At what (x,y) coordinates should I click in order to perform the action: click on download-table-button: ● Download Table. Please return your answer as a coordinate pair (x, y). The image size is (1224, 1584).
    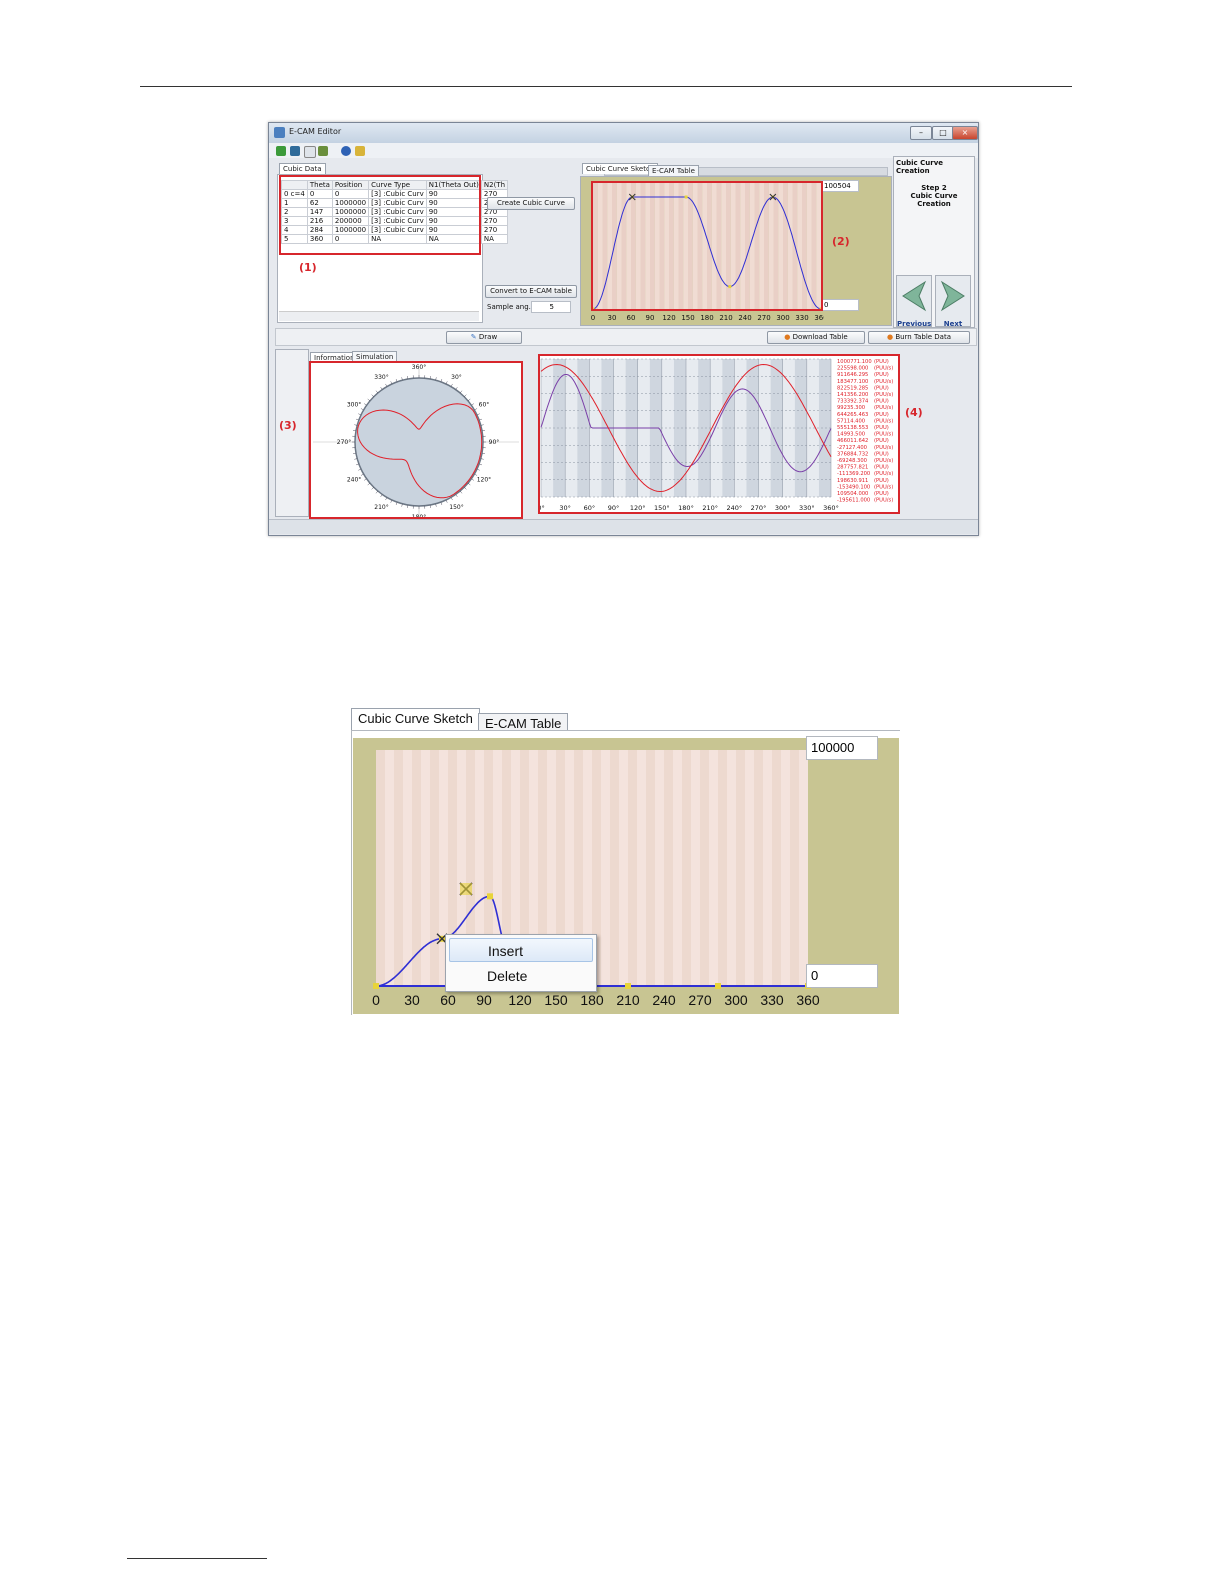
    Looking at the image, I should click on (816, 337).